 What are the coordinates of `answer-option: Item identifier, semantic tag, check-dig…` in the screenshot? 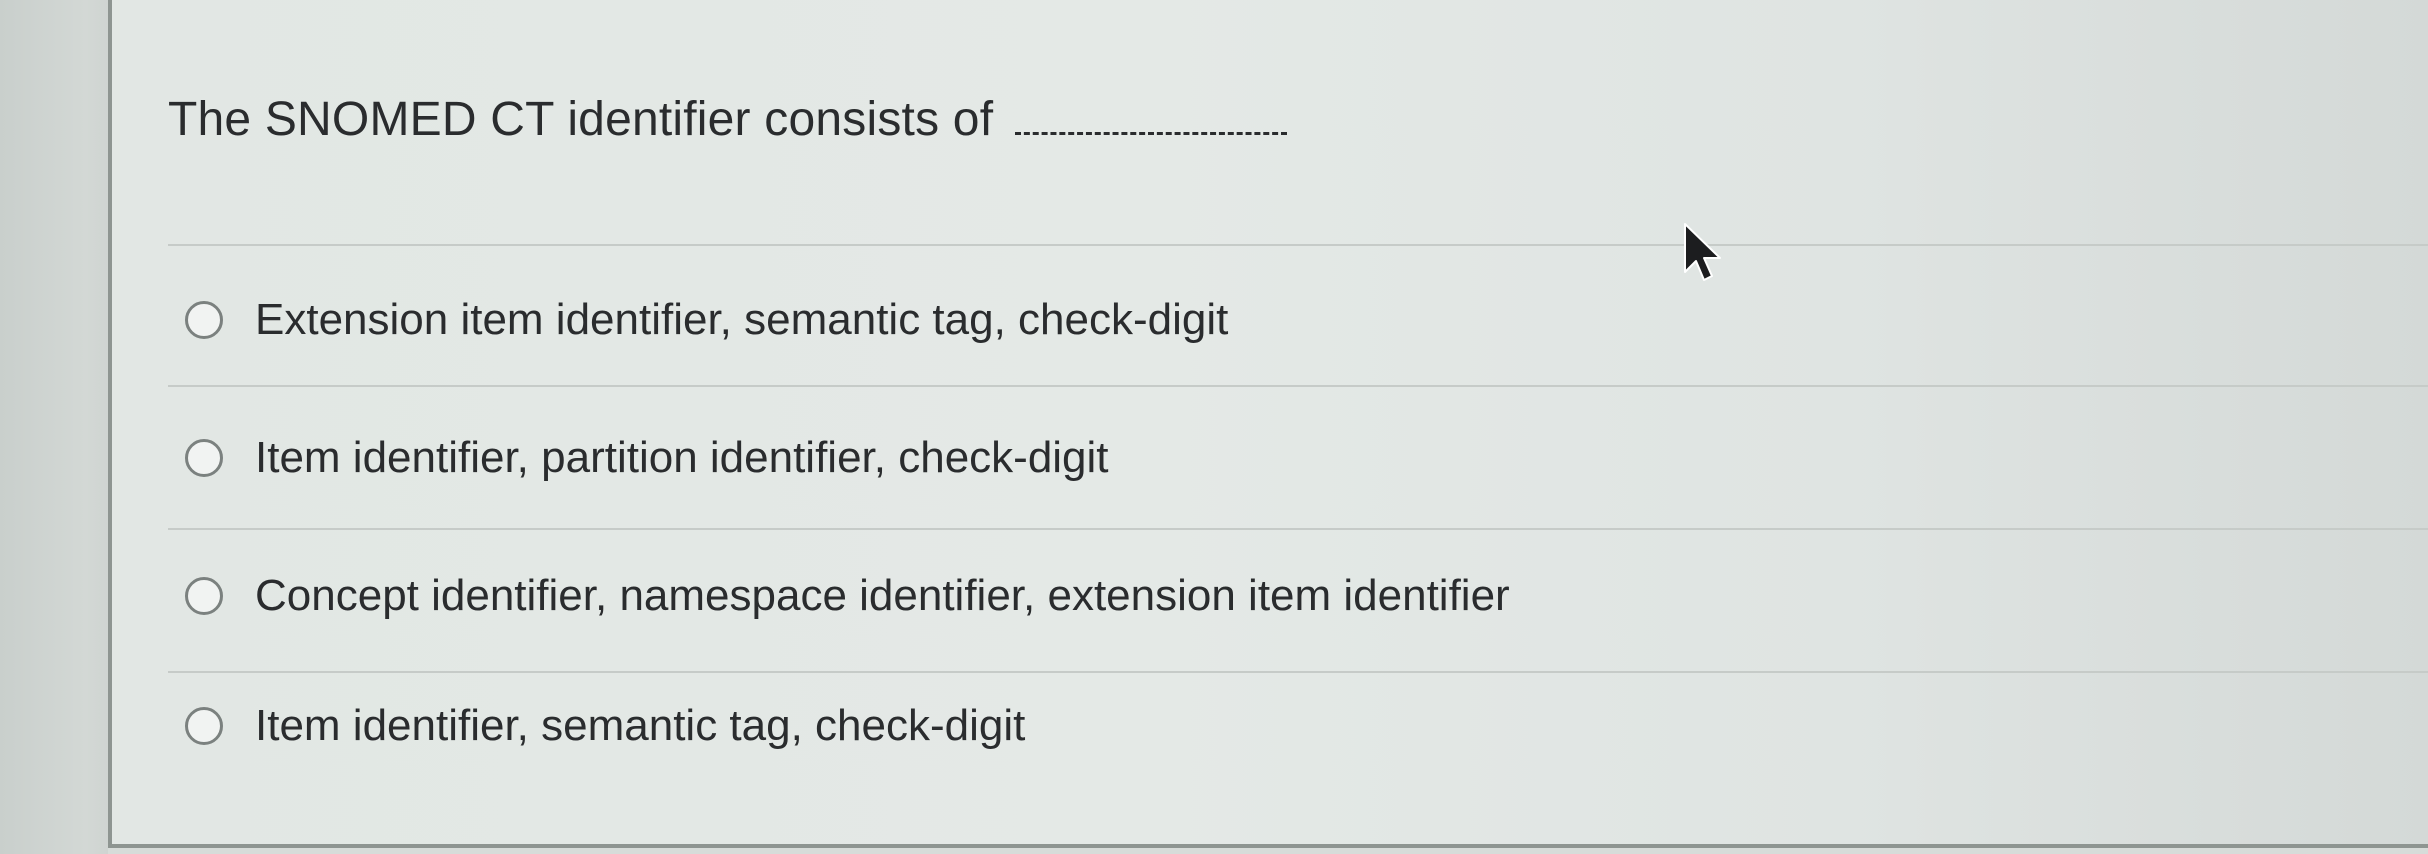 It's located at (605, 726).